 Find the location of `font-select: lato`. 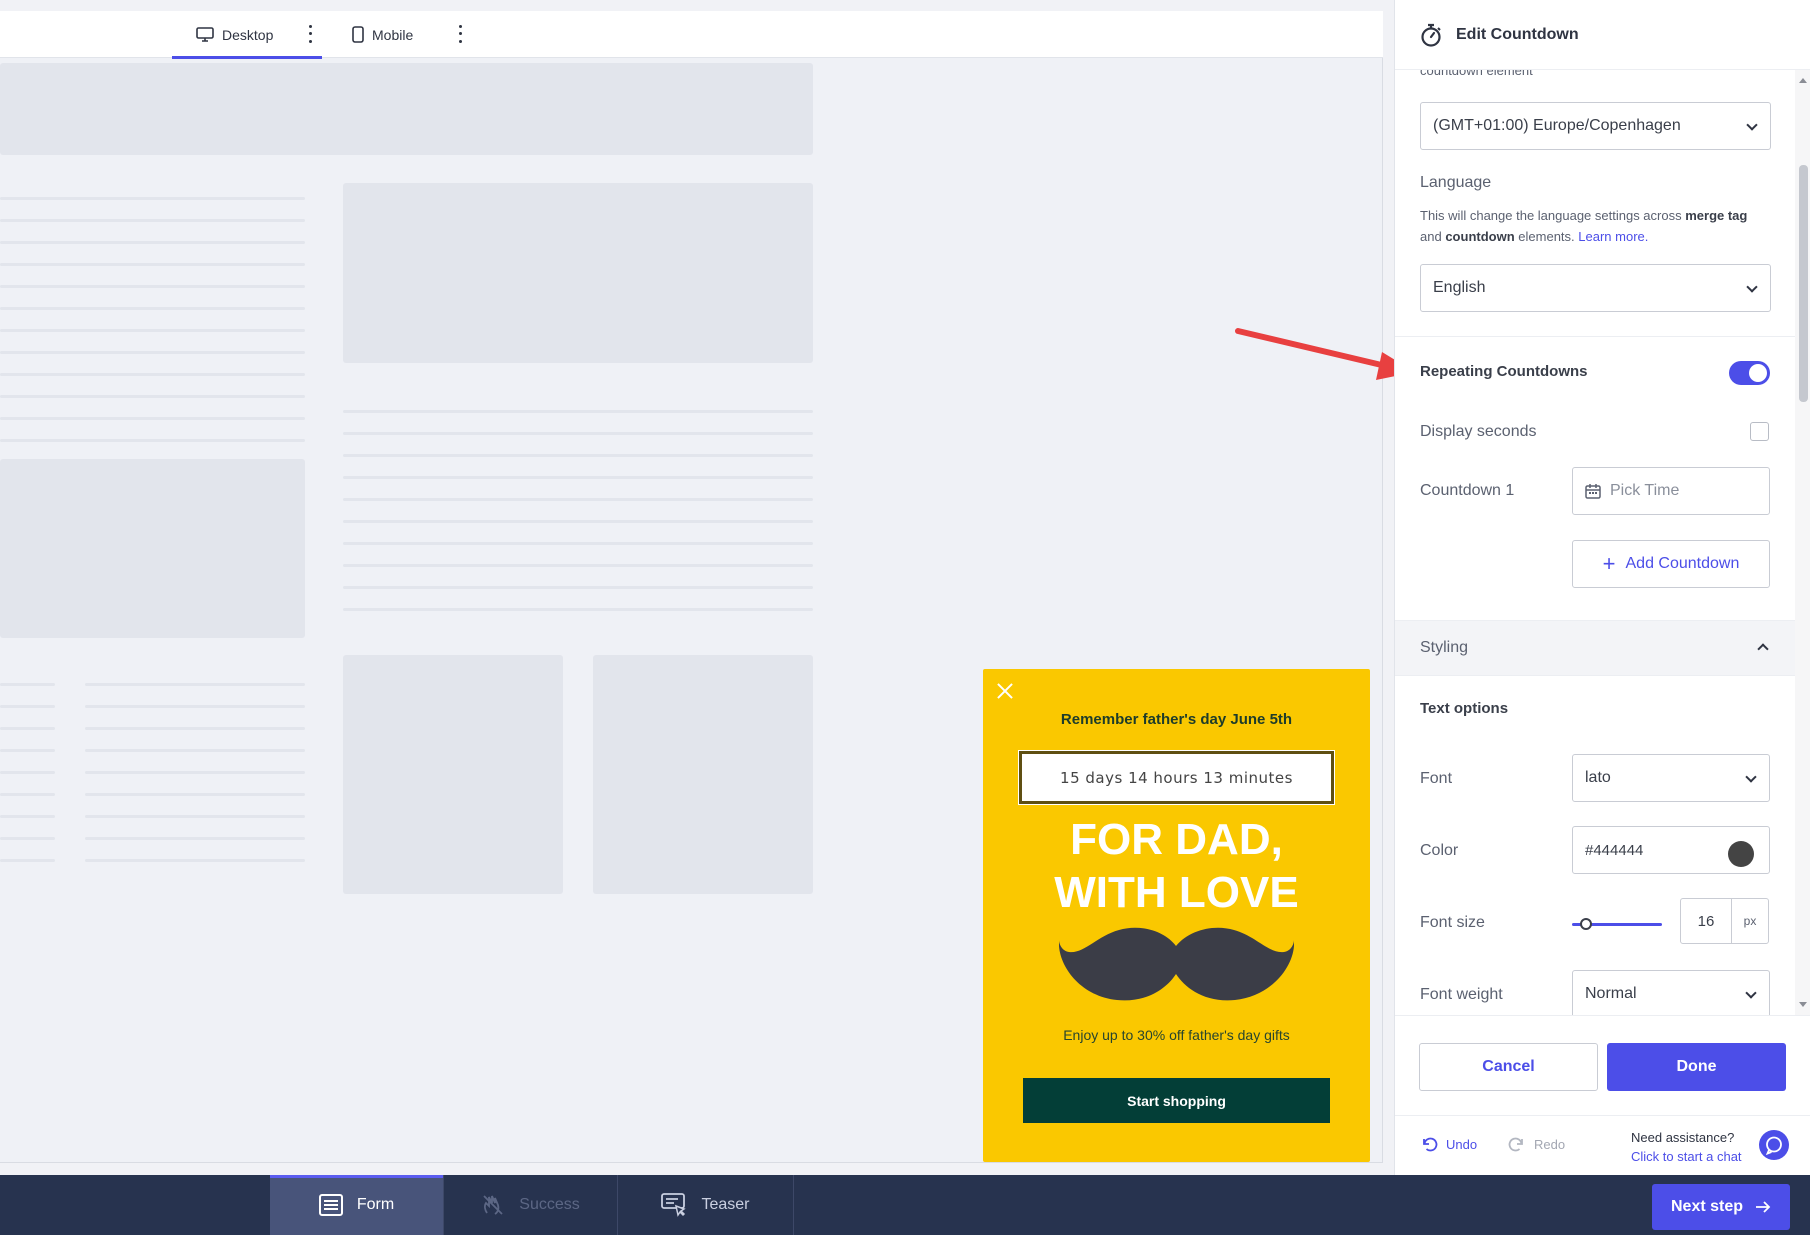

font-select: lato is located at coordinates (1671, 778).